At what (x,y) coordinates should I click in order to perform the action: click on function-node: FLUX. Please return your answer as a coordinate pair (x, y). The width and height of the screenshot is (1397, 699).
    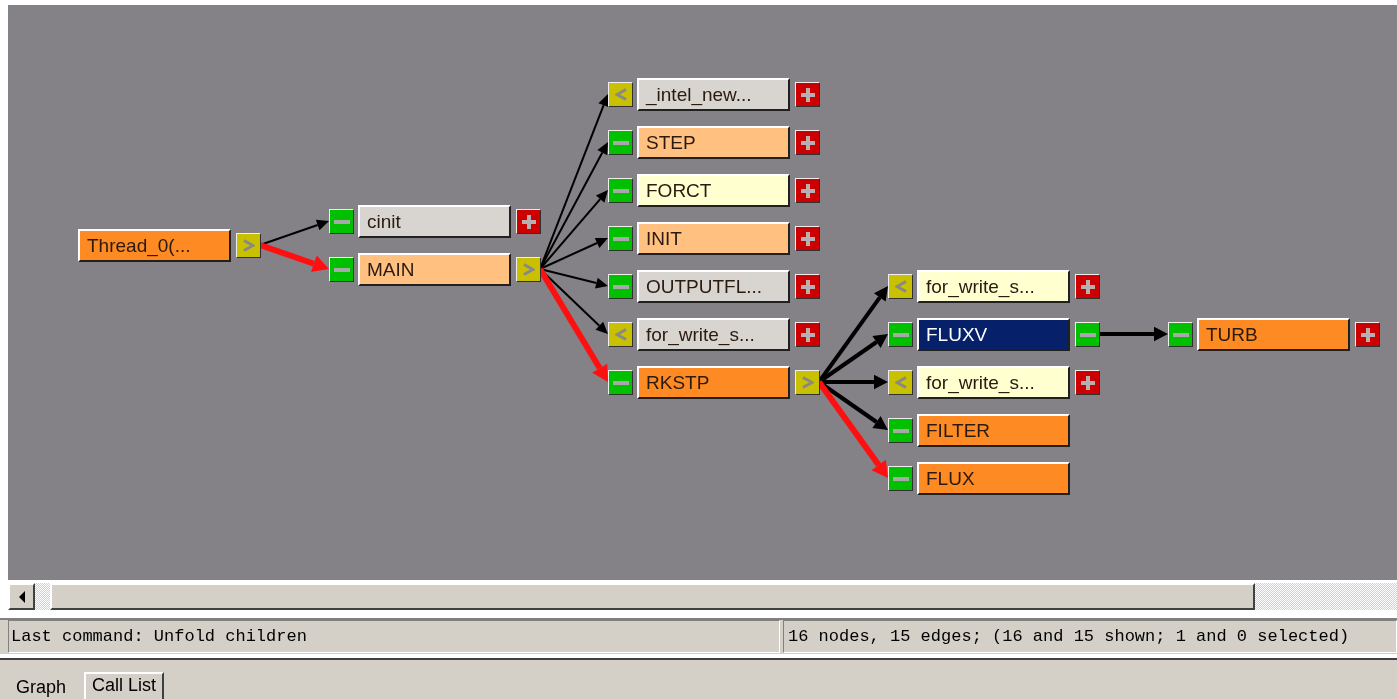
    Looking at the image, I should click on (993, 478).